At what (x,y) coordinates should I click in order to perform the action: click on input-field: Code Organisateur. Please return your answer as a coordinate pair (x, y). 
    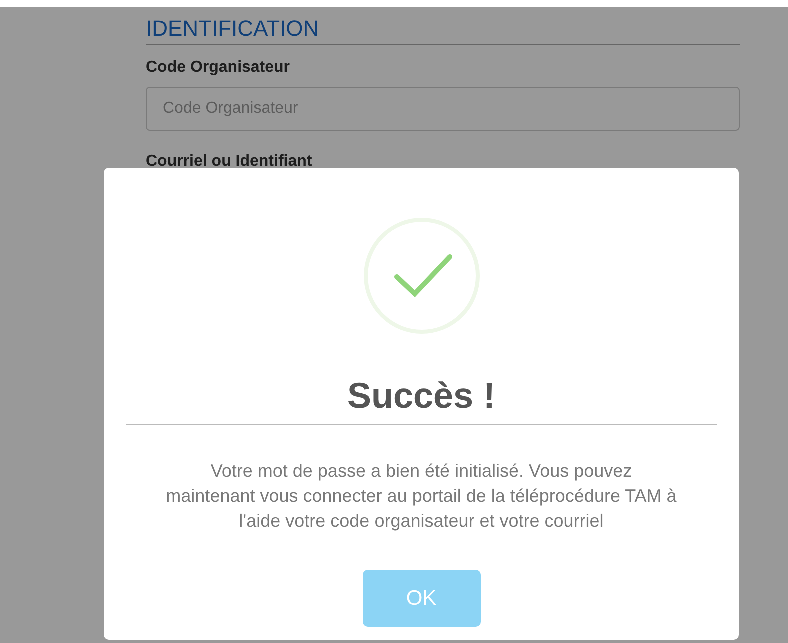
    Looking at the image, I should click on (443, 109).